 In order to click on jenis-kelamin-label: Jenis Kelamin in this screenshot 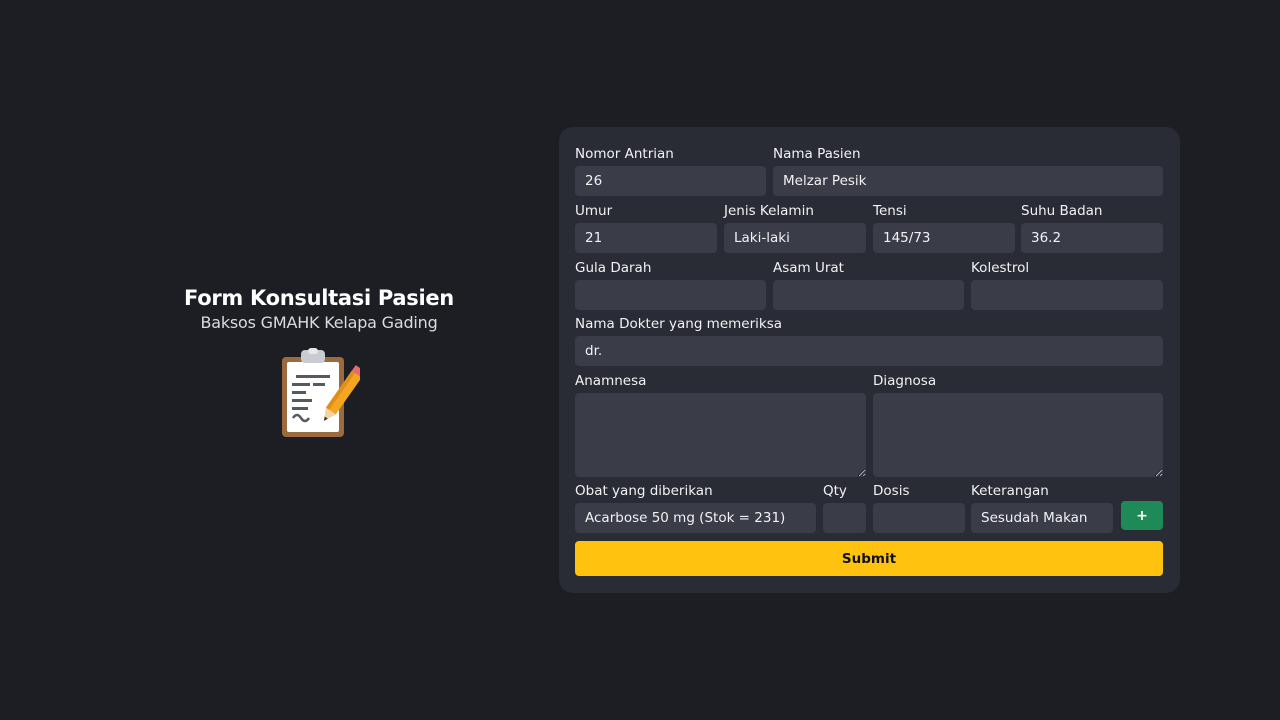, I will do `click(769, 211)`.